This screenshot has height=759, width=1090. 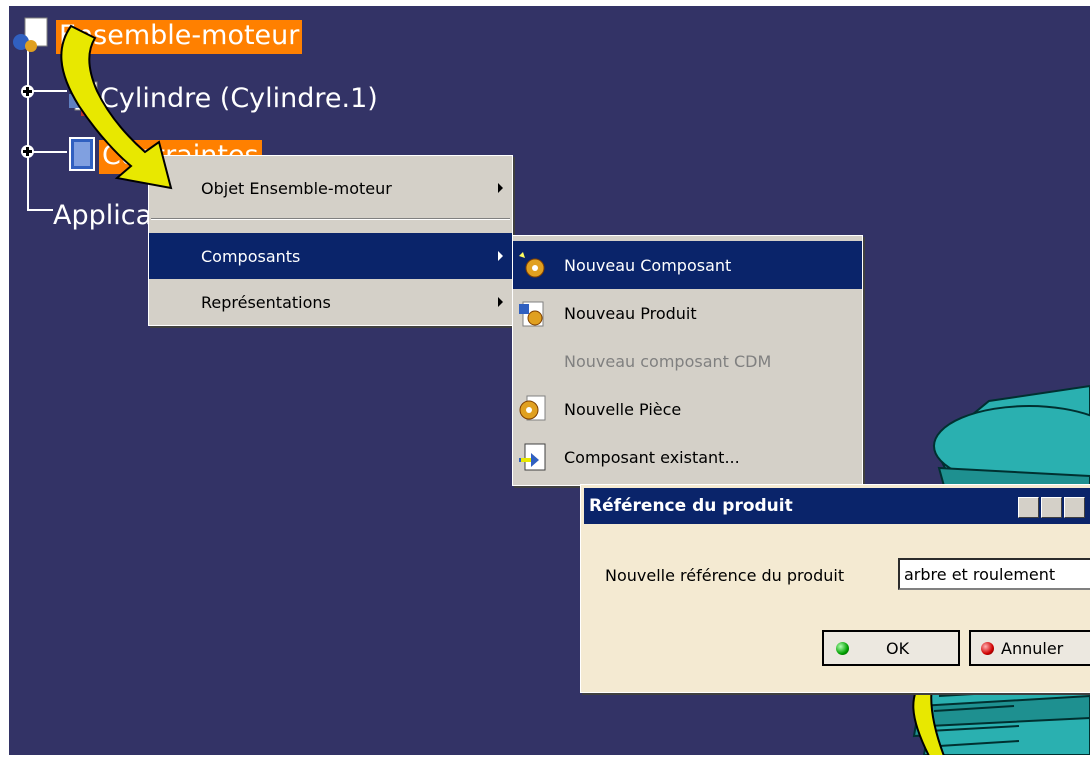 What do you see at coordinates (1074, 507) in the screenshot?
I see `close-button` at bounding box center [1074, 507].